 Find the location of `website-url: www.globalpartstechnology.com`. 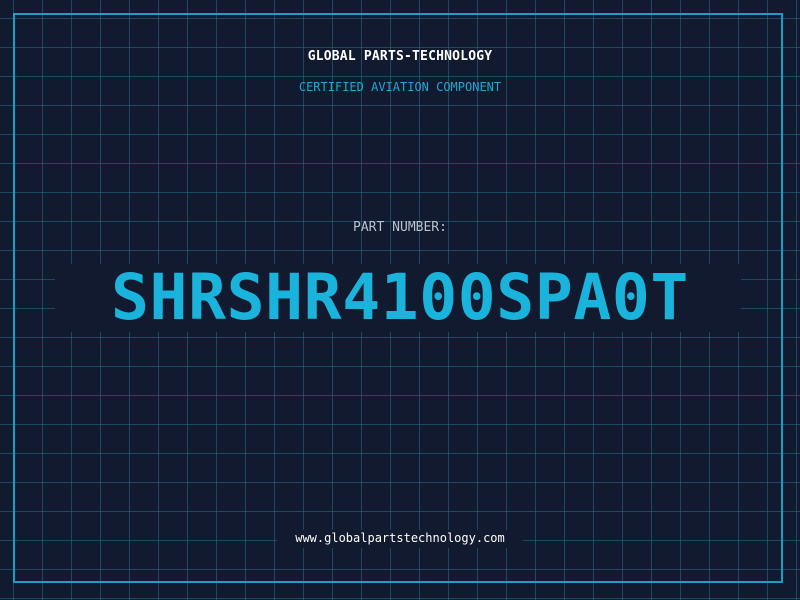

website-url: www.globalpartstechnology.com is located at coordinates (400, 538).